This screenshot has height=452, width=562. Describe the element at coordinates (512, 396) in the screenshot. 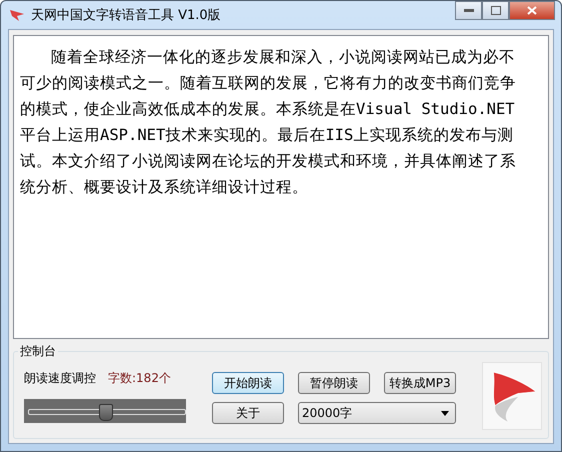

I see `logo-icon` at that location.